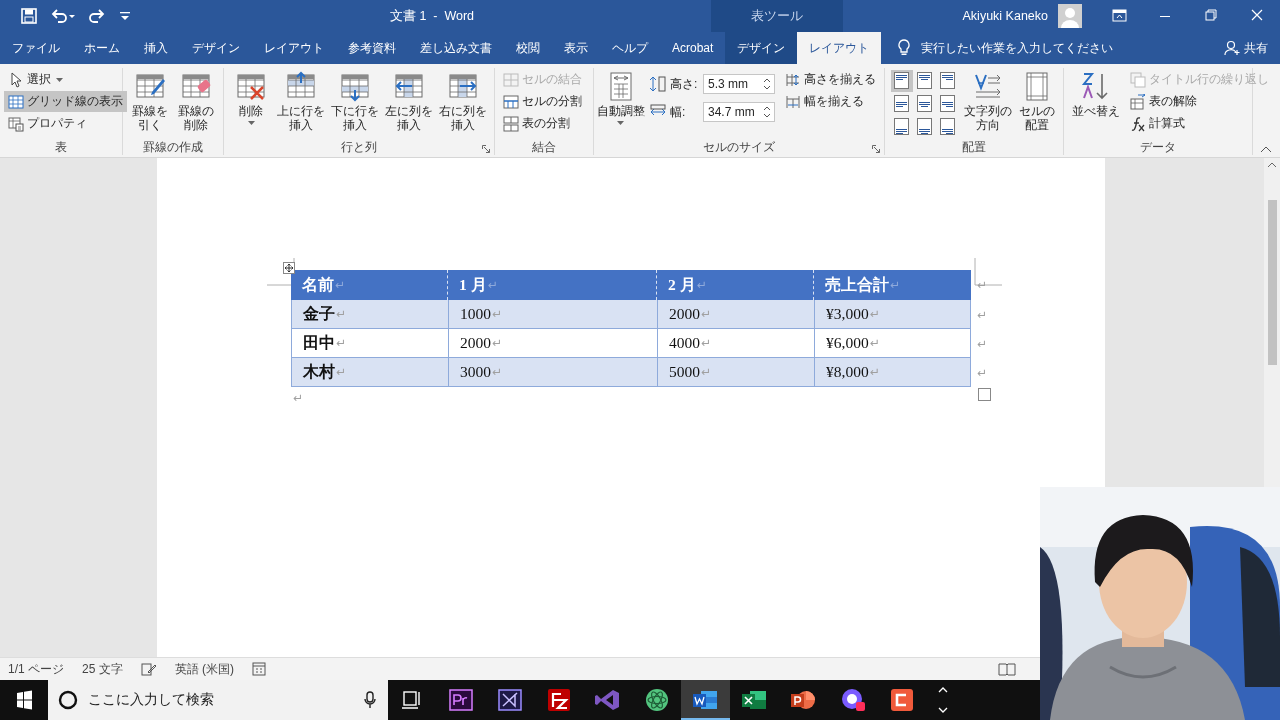 This screenshot has height=720, width=1280. Describe the element at coordinates (61, 147) in the screenshot. I see `group-label: 表` at that location.